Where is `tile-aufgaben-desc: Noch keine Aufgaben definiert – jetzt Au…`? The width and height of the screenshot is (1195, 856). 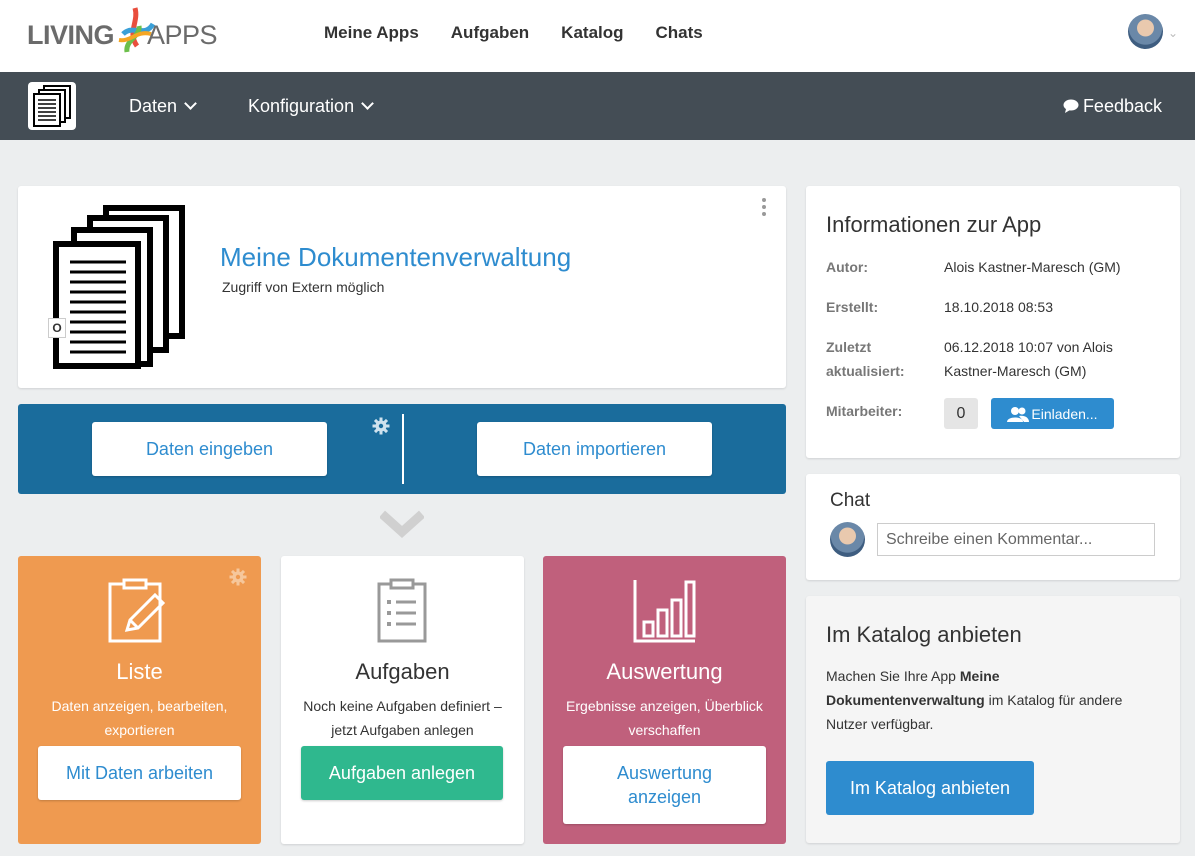
tile-aufgaben-desc: Noch keine Aufgaben definiert – jetzt Au… is located at coordinates (402, 718).